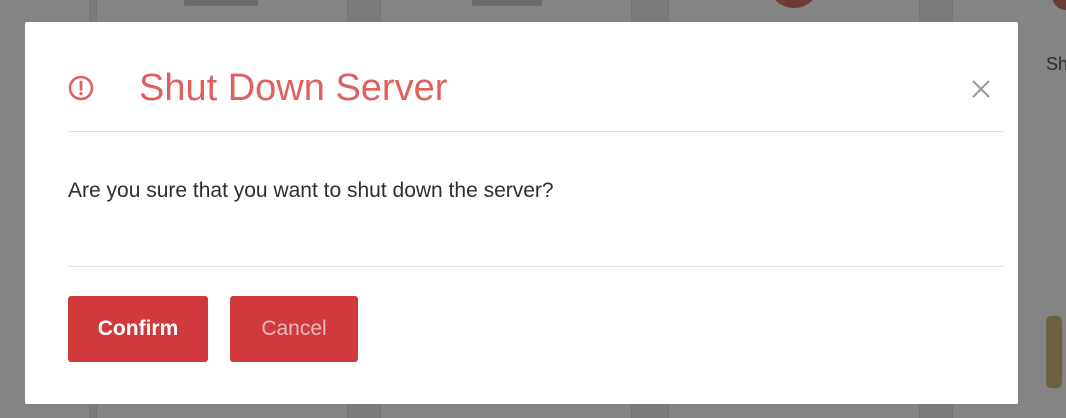 The width and height of the screenshot is (1066, 418). Describe the element at coordinates (1056, 64) in the screenshot. I see `background-label: Shut` at that location.